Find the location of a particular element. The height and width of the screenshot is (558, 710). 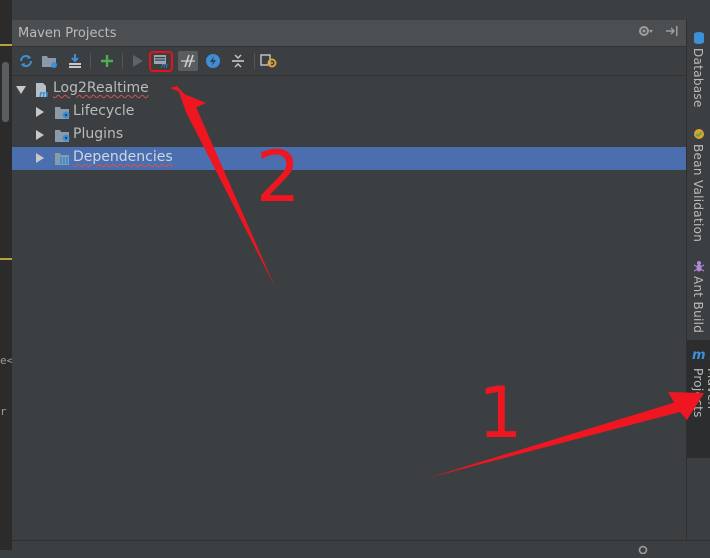

plugins-folder-icon is located at coordinates (62, 137).